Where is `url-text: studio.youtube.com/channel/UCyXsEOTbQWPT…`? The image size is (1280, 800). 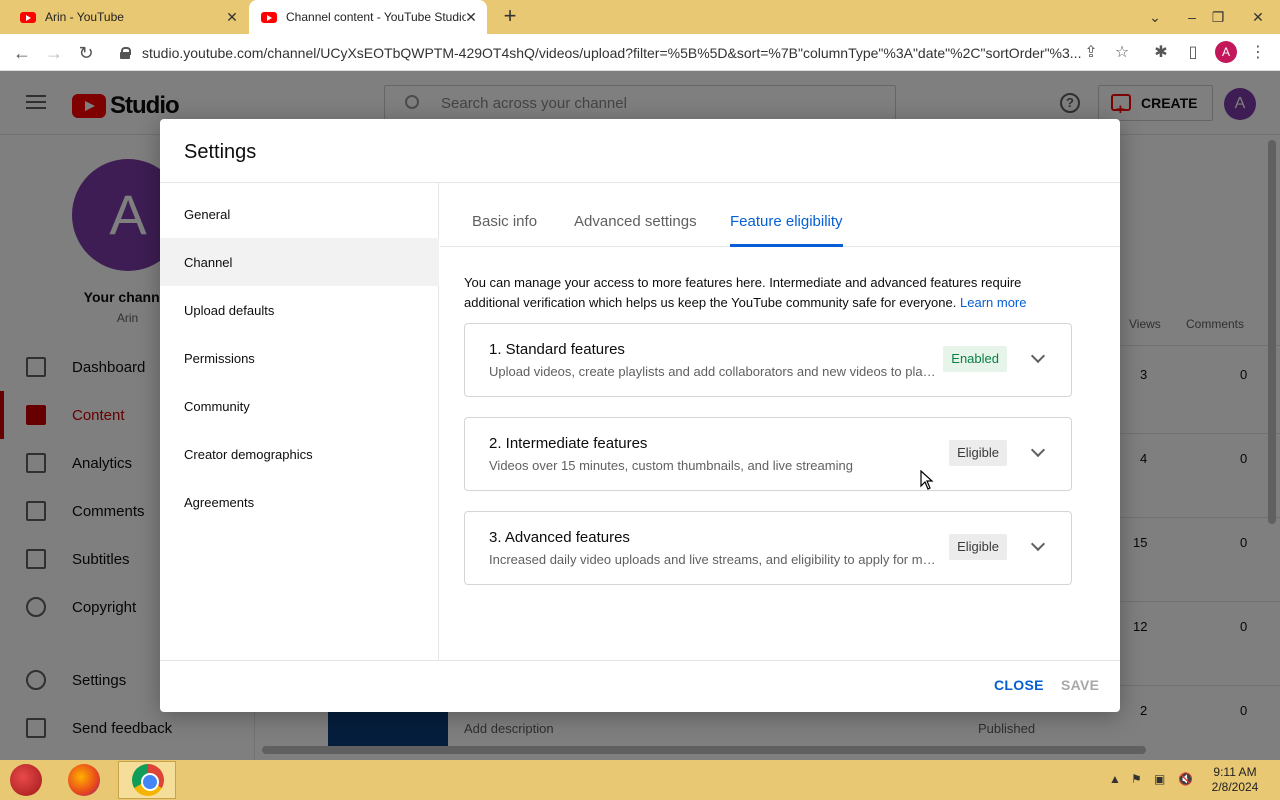 url-text: studio.youtube.com/channel/UCyXsEOTbQWPT… is located at coordinates (612, 52).